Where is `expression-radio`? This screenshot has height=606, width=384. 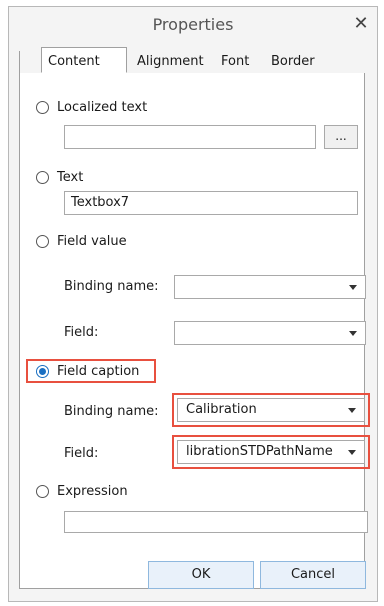
expression-radio is located at coordinates (42, 491).